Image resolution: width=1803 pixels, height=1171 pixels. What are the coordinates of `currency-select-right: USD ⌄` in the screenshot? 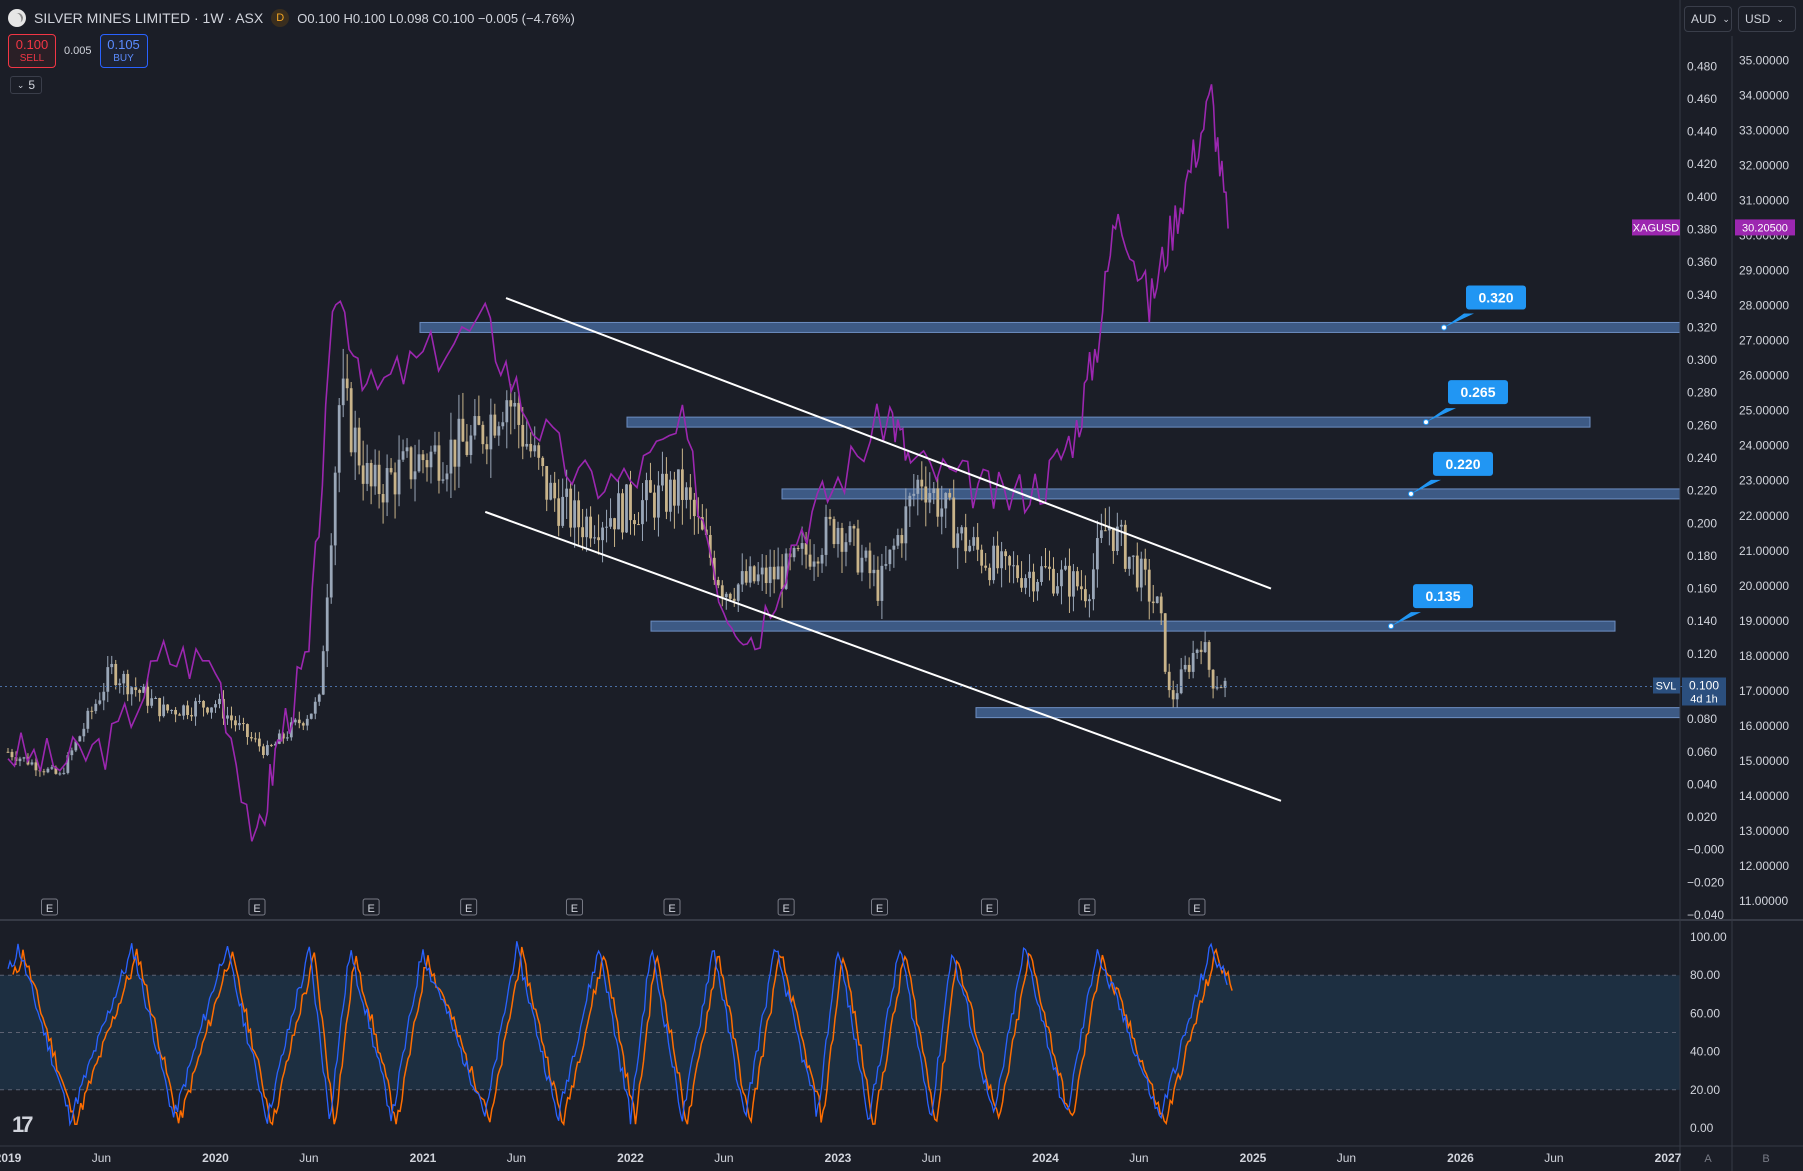 It's located at (1767, 19).